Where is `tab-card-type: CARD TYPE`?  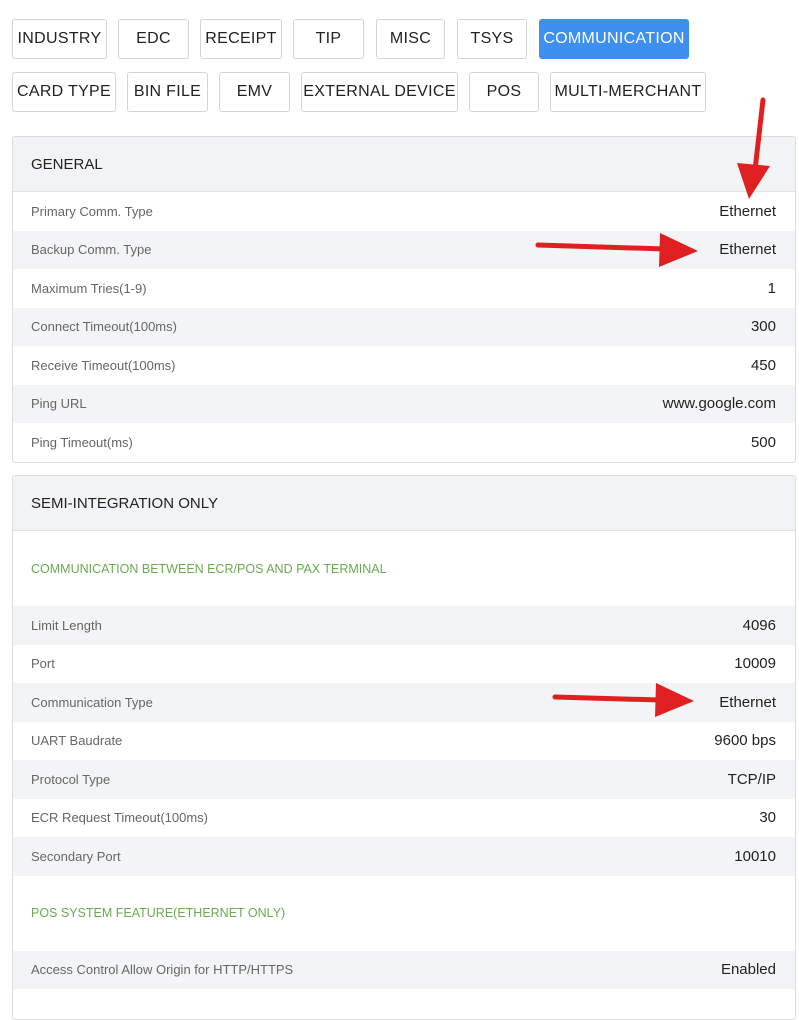
tab-card-type: CARD TYPE is located at coordinates (64, 92).